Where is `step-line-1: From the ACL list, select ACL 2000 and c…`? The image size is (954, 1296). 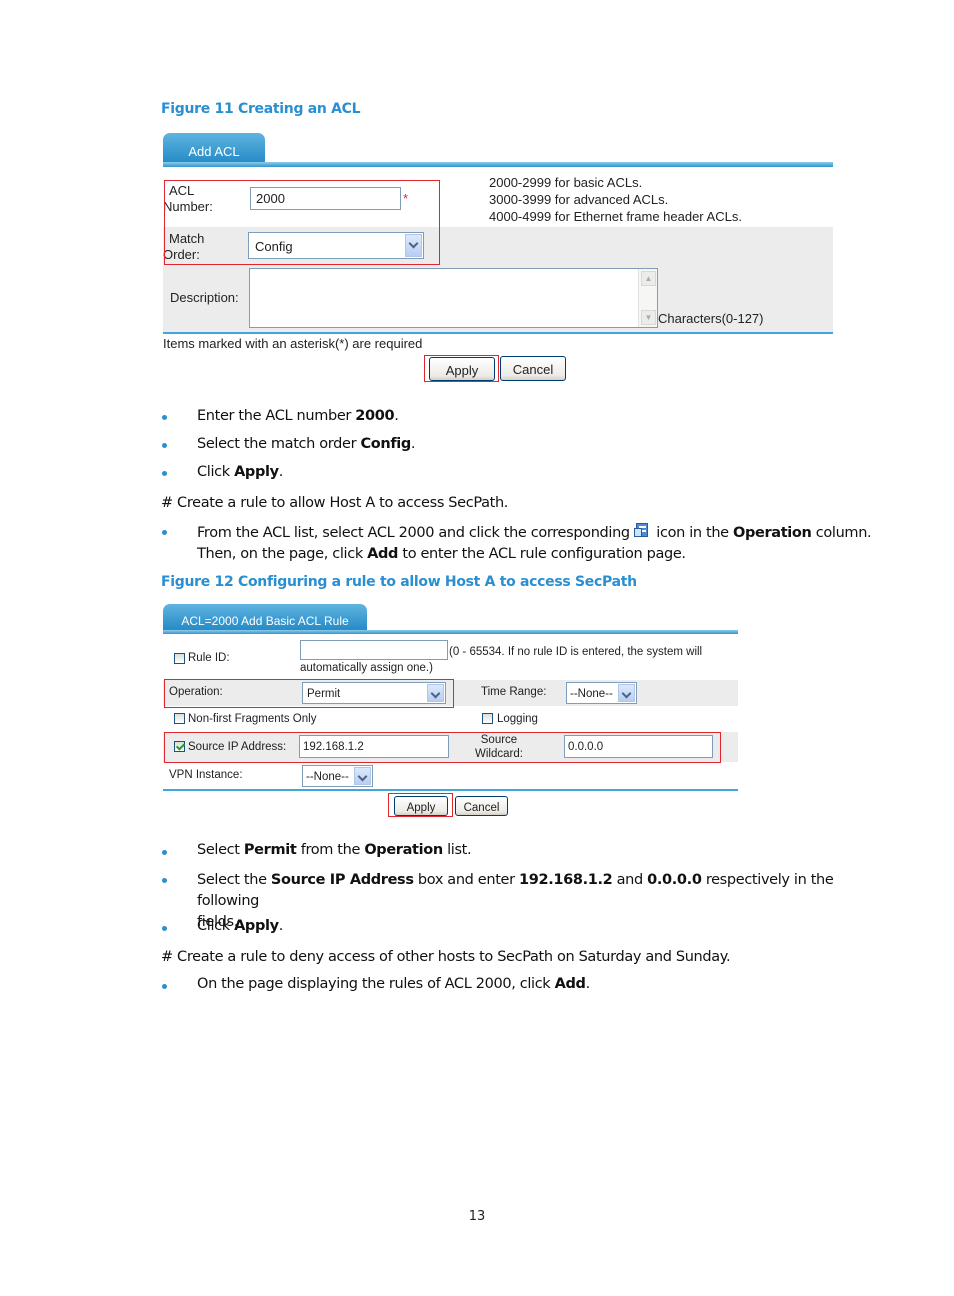
step-line-1: From the ACL list, select ACL 2000 and c… is located at coordinates (537, 533).